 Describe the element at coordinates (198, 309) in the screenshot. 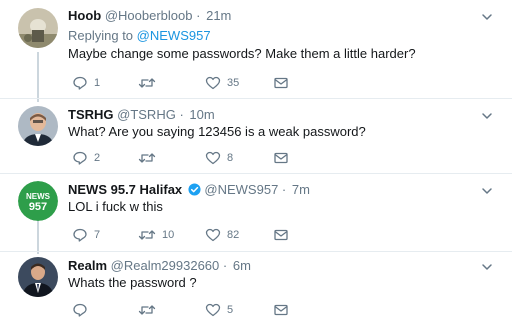

I see `tweet-actions: 5` at that location.